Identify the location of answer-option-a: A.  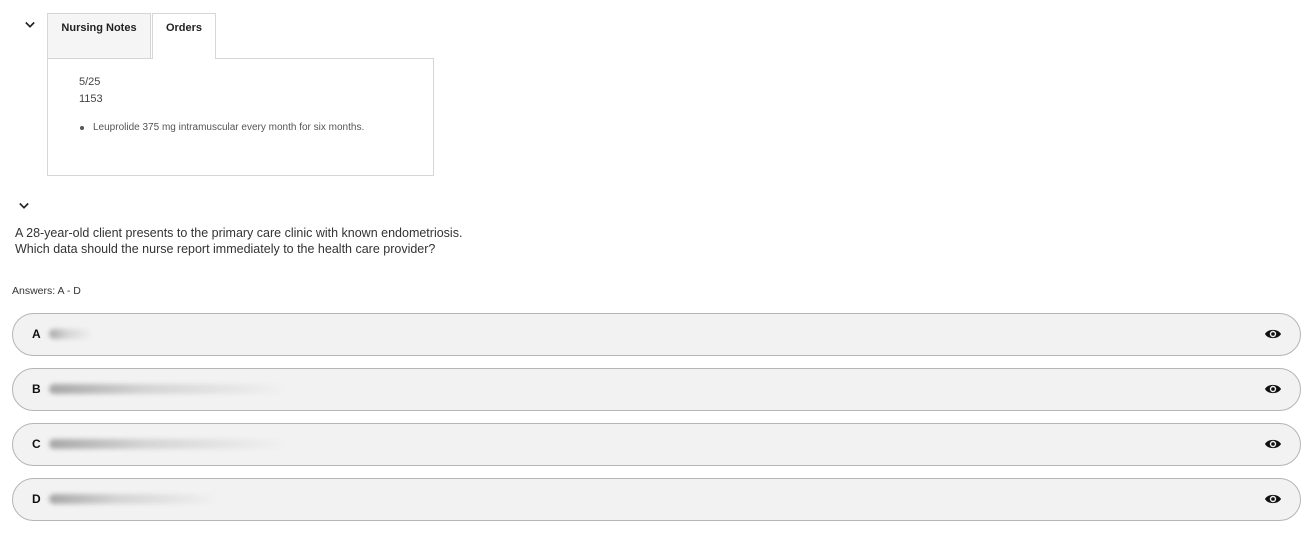
(656, 334).